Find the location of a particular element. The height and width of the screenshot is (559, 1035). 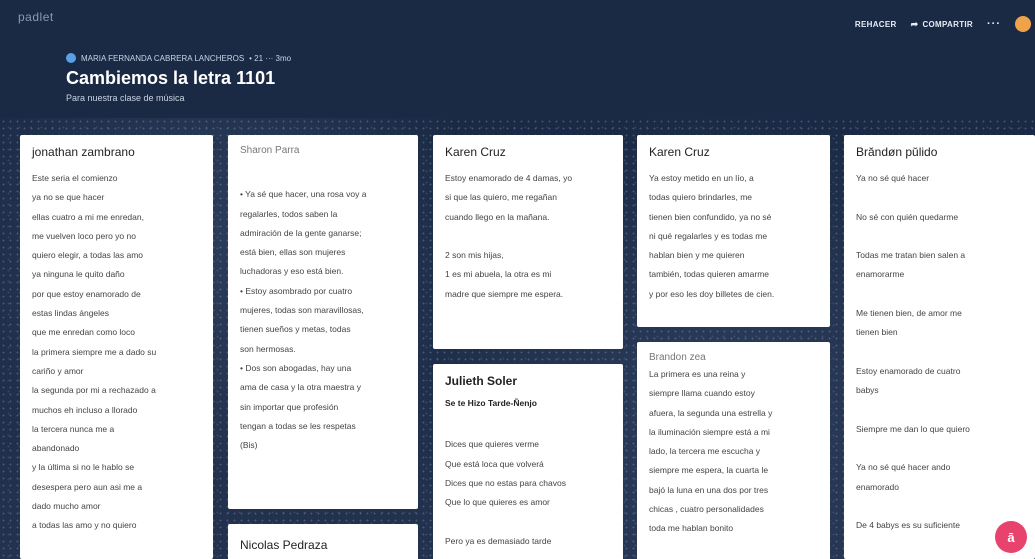

post-line: por que estoy enamorado de is located at coordinates (86, 293).